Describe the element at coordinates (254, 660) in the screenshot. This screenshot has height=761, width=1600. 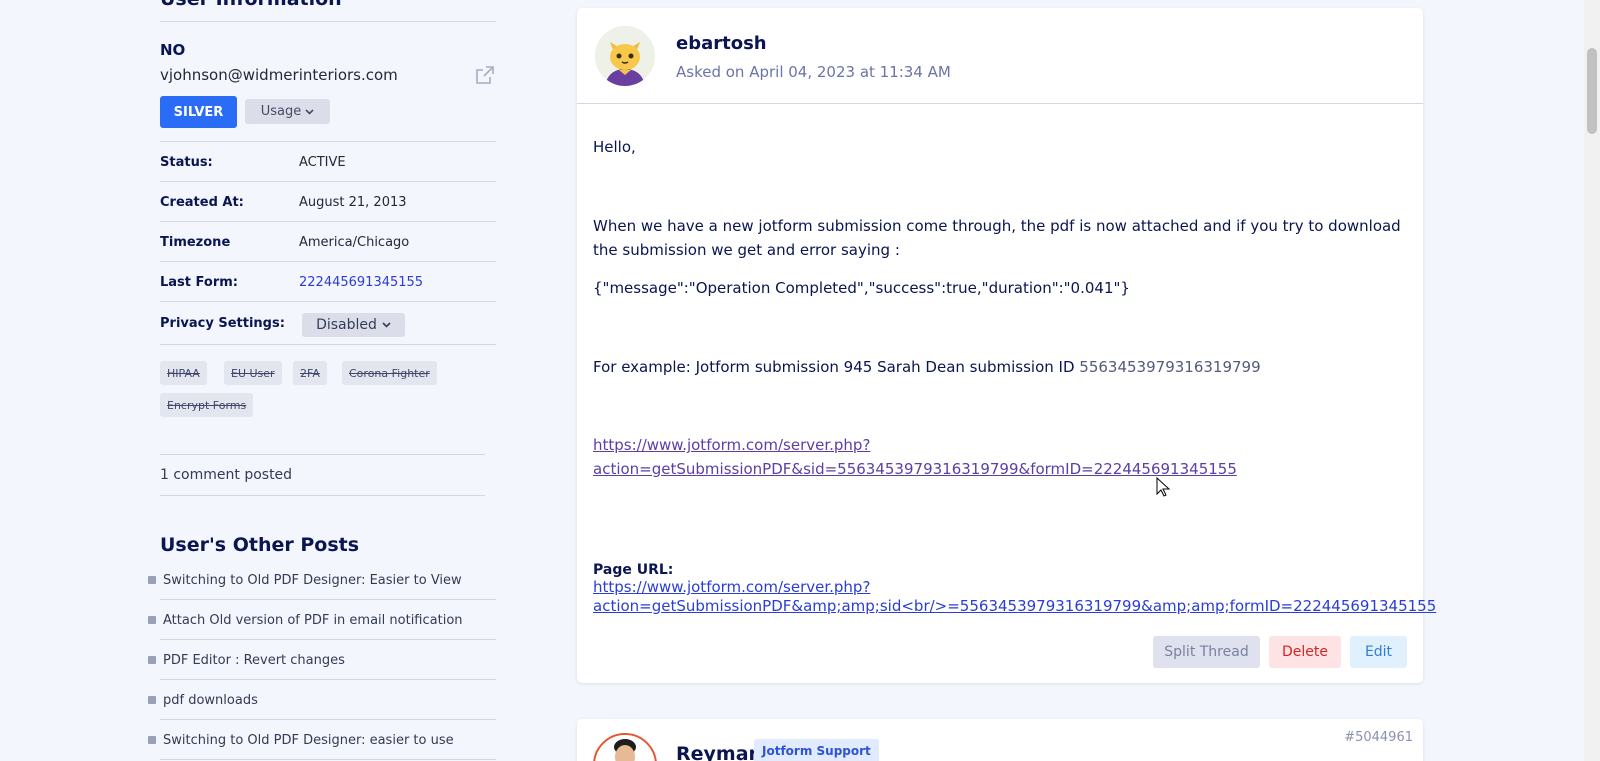
I see `other-post-title: PDF Editor : Revert changes` at that location.